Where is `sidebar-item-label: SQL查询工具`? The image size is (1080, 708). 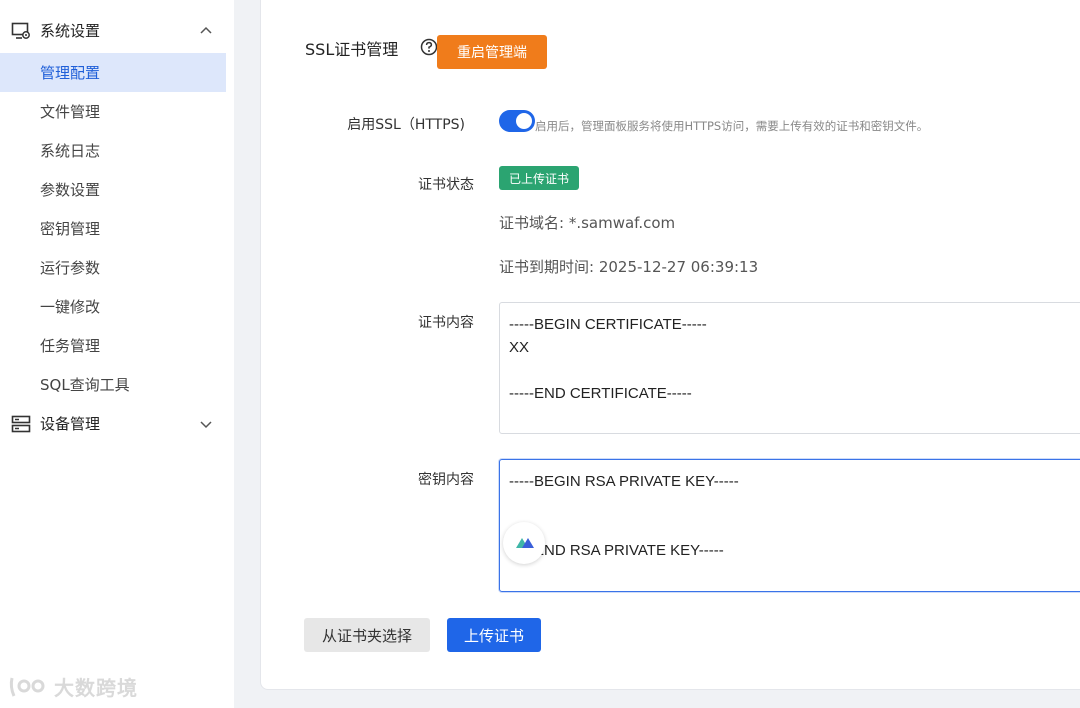
sidebar-item-label: SQL查询工具 is located at coordinates (85, 385).